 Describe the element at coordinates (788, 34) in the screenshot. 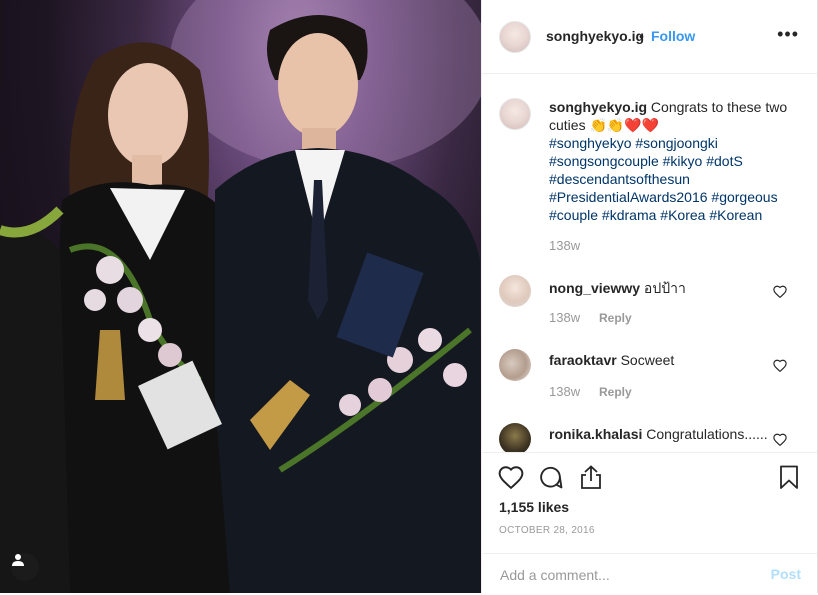

I see `more-options-icon: •••` at that location.